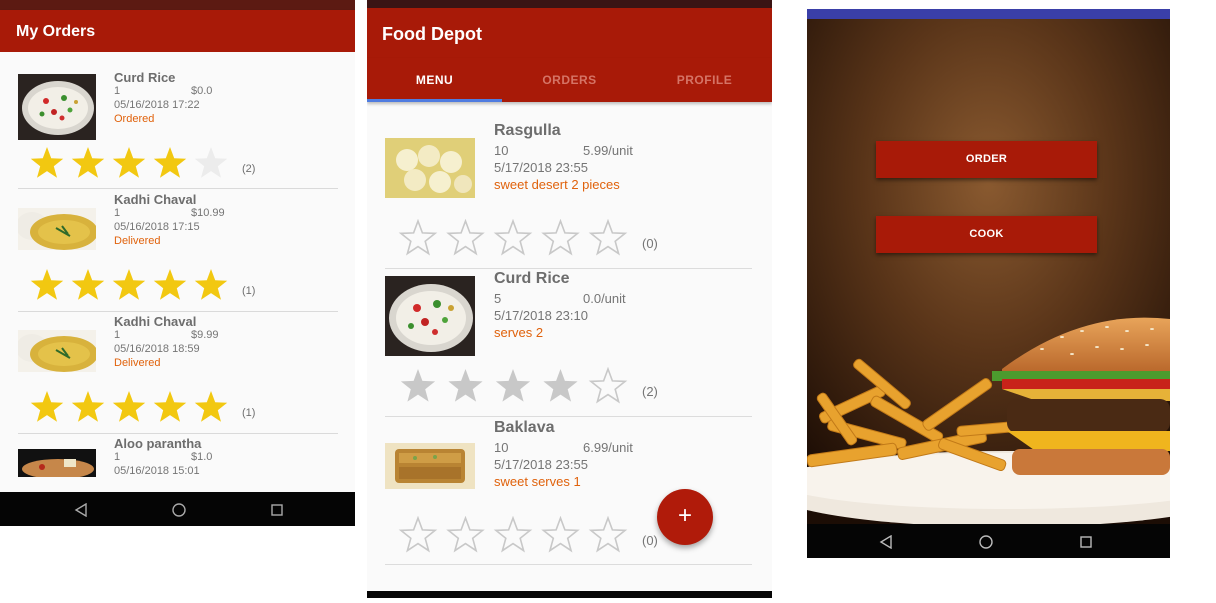 The height and width of the screenshot is (603, 1216). Describe the element at coordinates (157, 349) in the screenshot. I see `order-date: 05/16/2018 18:59` at that location.